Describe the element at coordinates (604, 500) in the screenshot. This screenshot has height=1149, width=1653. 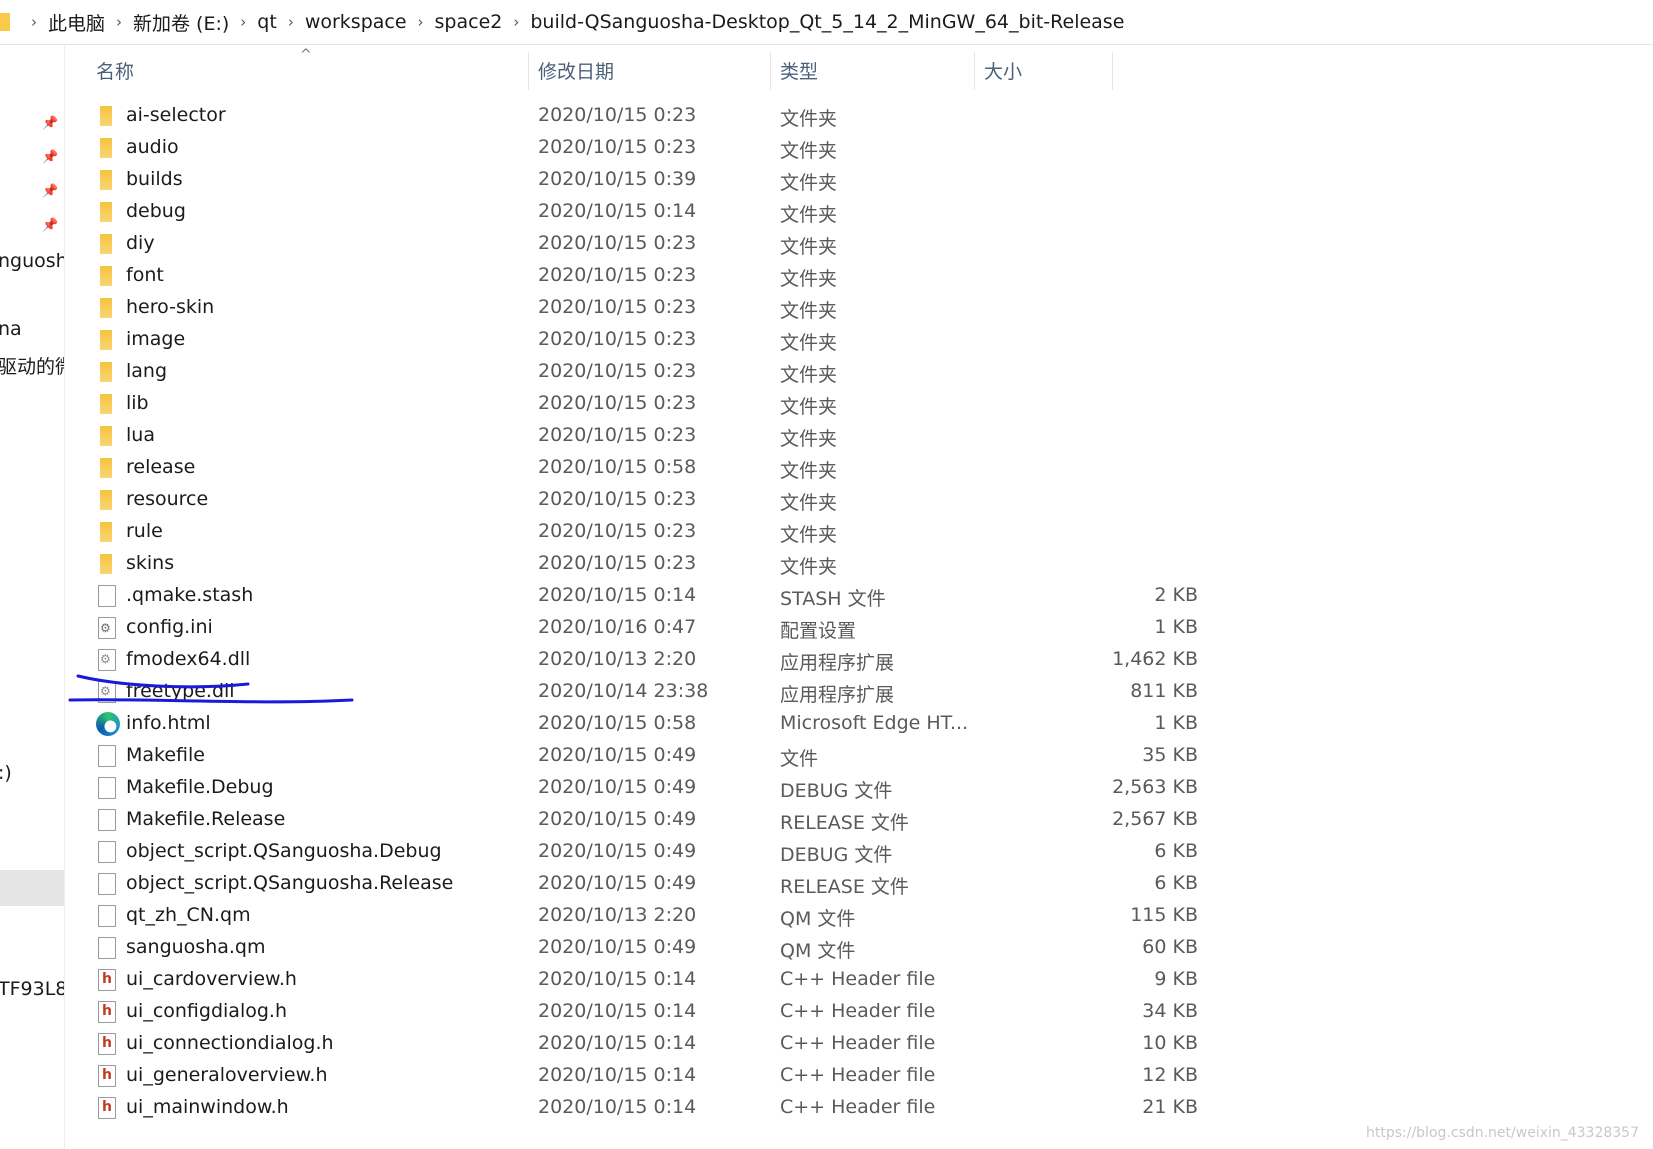
I see `file-row: resource 2020/10/15 0:23 文件夹` at that location.